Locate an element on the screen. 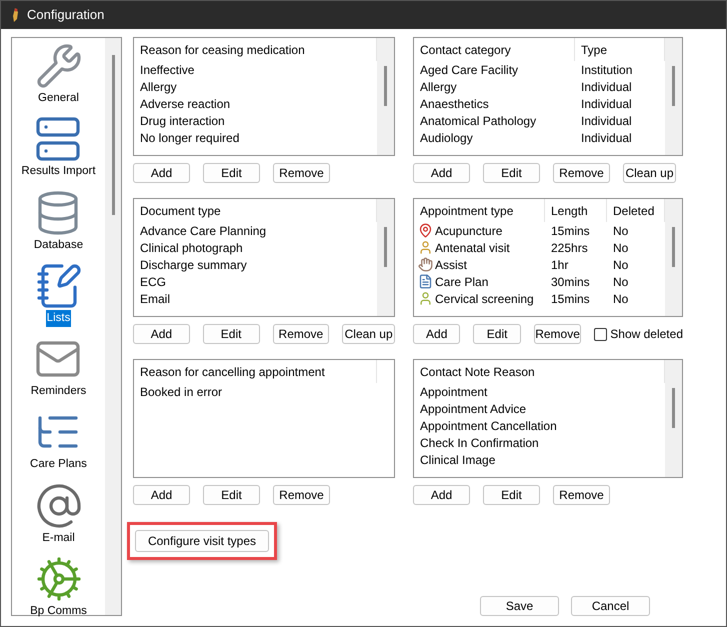 The height and width of the screenshot is (627, 727). sidebar-item: Lists is located at coordinates (59, 318).